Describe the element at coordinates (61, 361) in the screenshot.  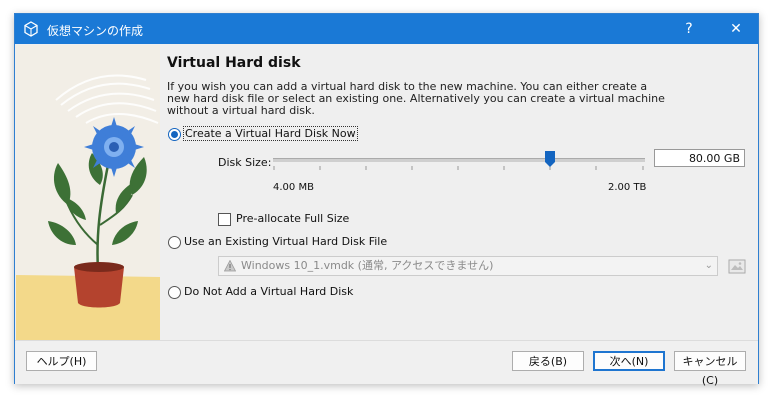
I see `help-button: ヘルプ(H)` at that location.